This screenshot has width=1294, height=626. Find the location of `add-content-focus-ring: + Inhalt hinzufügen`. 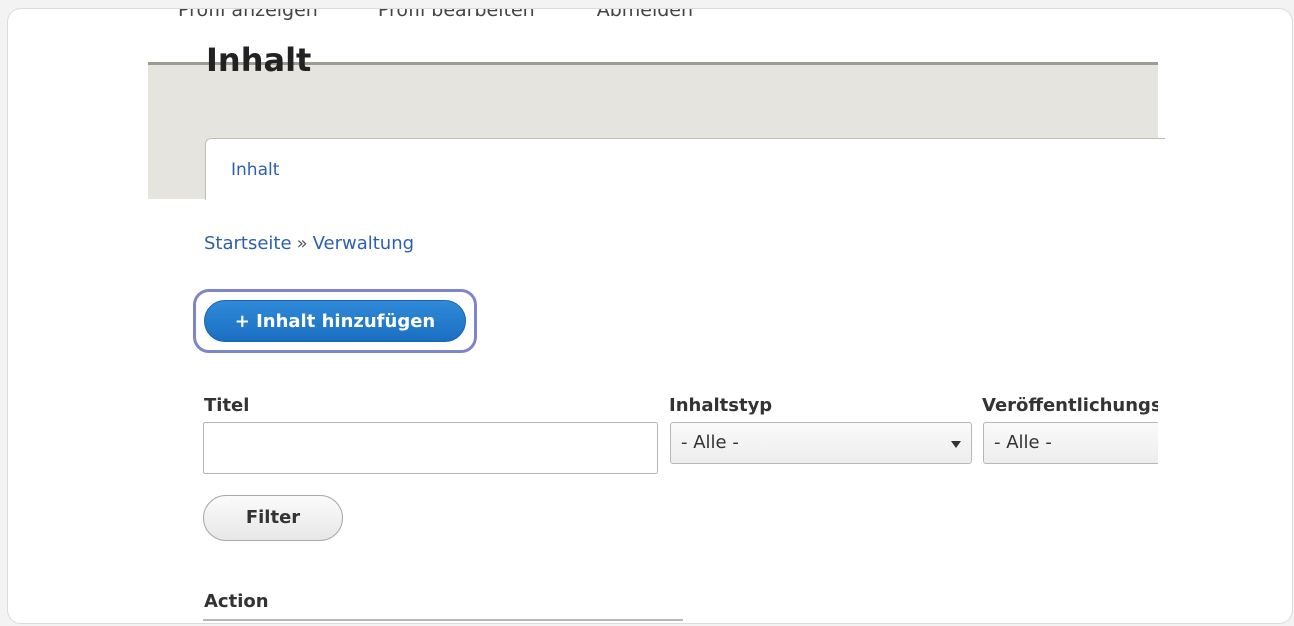

add-content-focus-ring: + Inhalt hinzufügen is located at coordinates (335, 321).